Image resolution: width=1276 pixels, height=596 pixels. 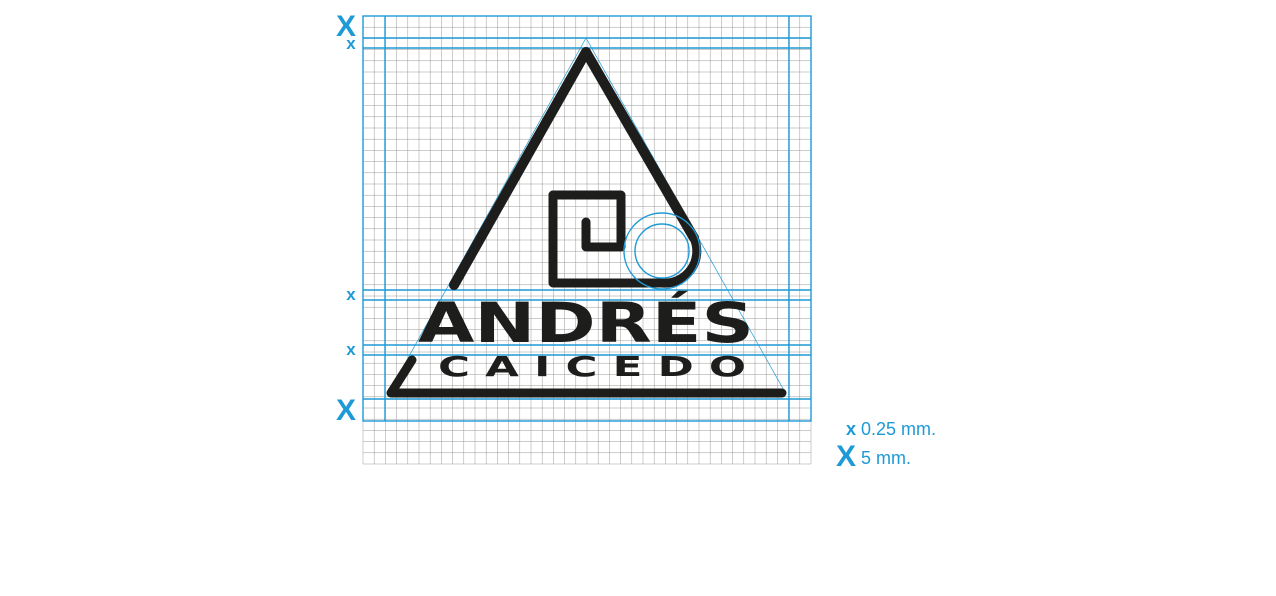 What do you see at coordinates (346, 218) in the screenshot?
I see `margin-markers: X x x x X` at bounding box center [346, 218].